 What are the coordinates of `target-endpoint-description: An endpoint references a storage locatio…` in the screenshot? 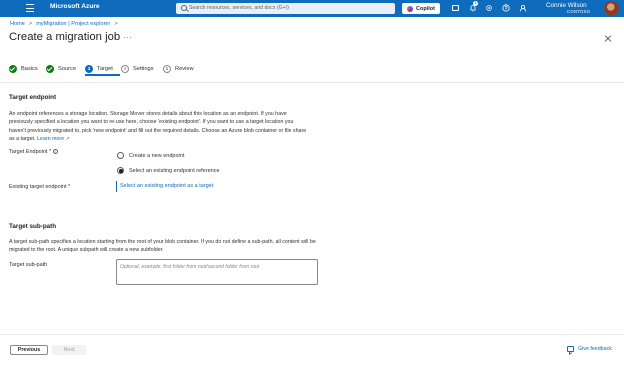 It's located at (160, 126).